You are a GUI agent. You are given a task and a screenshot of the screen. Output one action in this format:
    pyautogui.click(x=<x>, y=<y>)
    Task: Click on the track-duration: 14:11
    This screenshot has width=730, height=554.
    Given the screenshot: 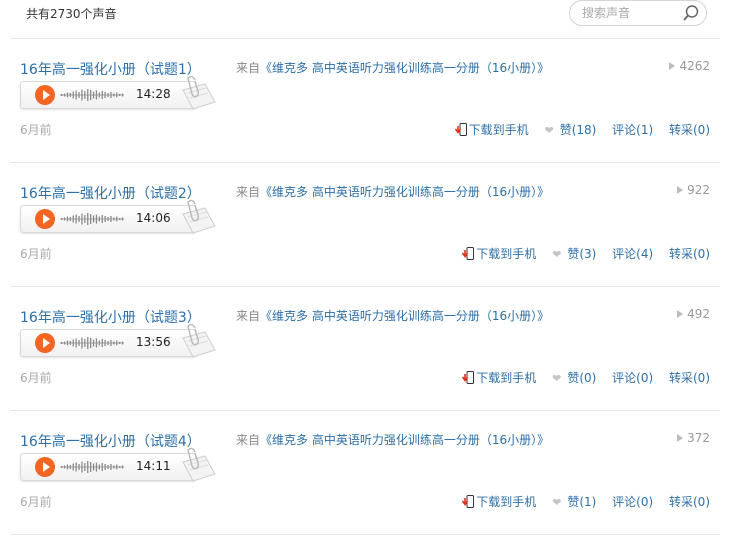 What is the action you would take?
    pyautogui.click(x=153, y=466)
    